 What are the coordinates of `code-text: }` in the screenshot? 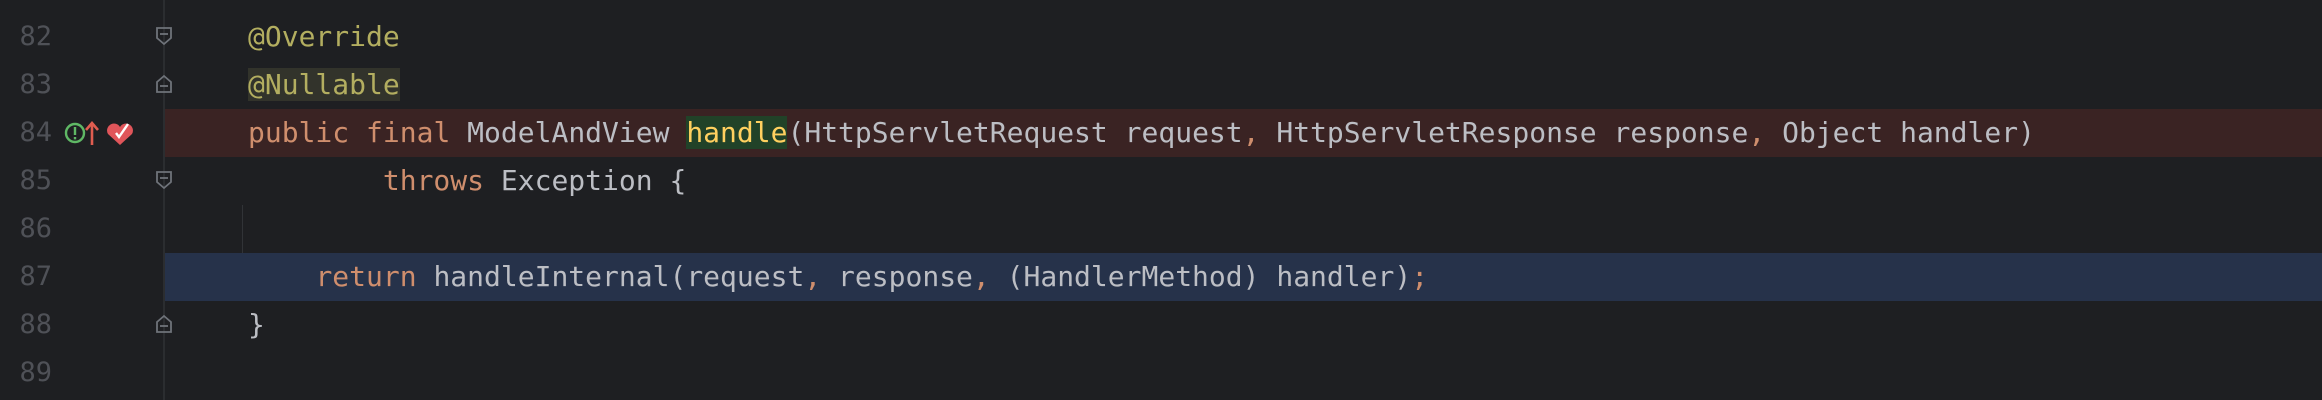 It's located at (256, 325).